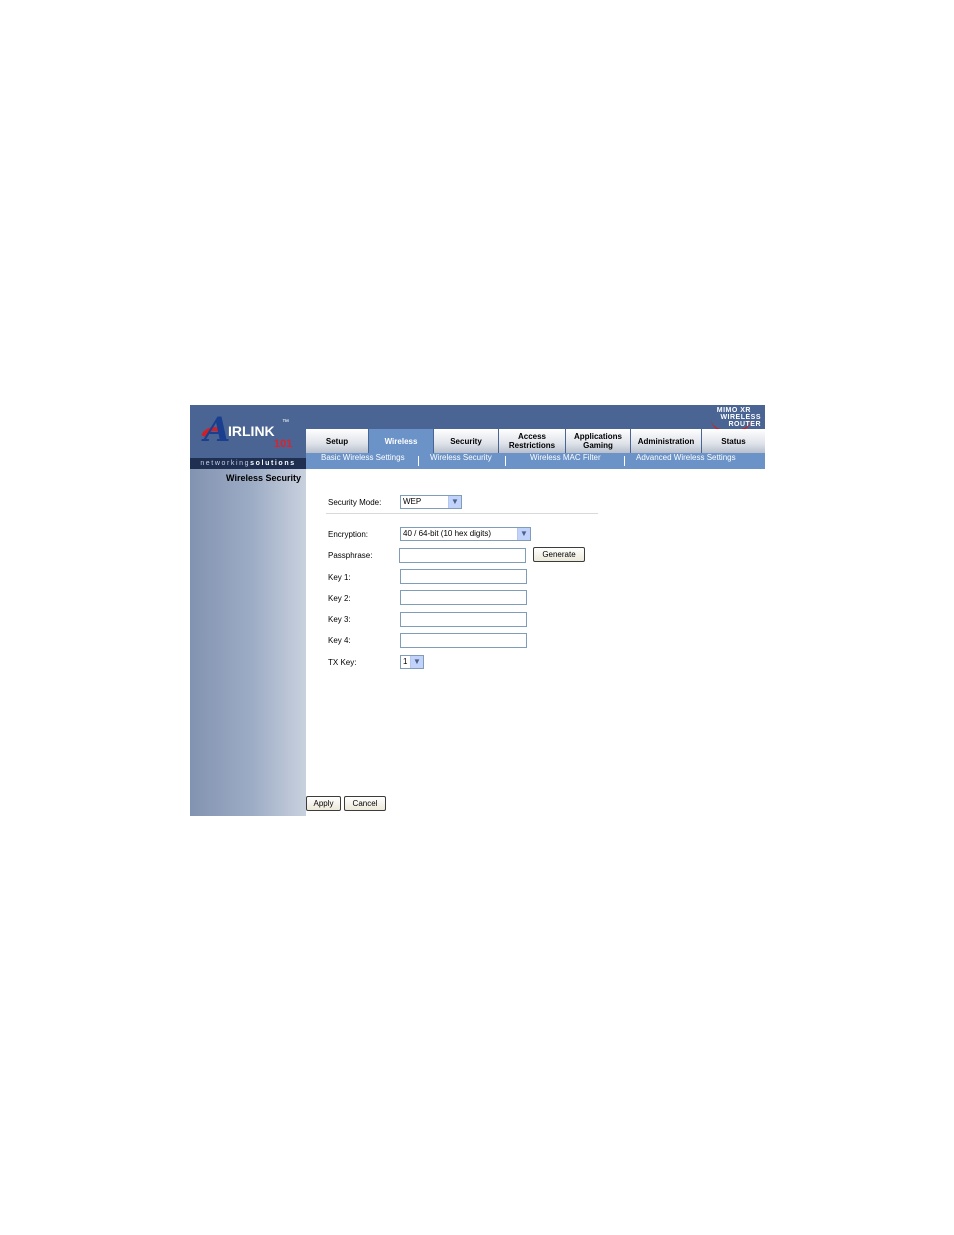  I want to click on security-mode-value: WEP, so click(412, 501).